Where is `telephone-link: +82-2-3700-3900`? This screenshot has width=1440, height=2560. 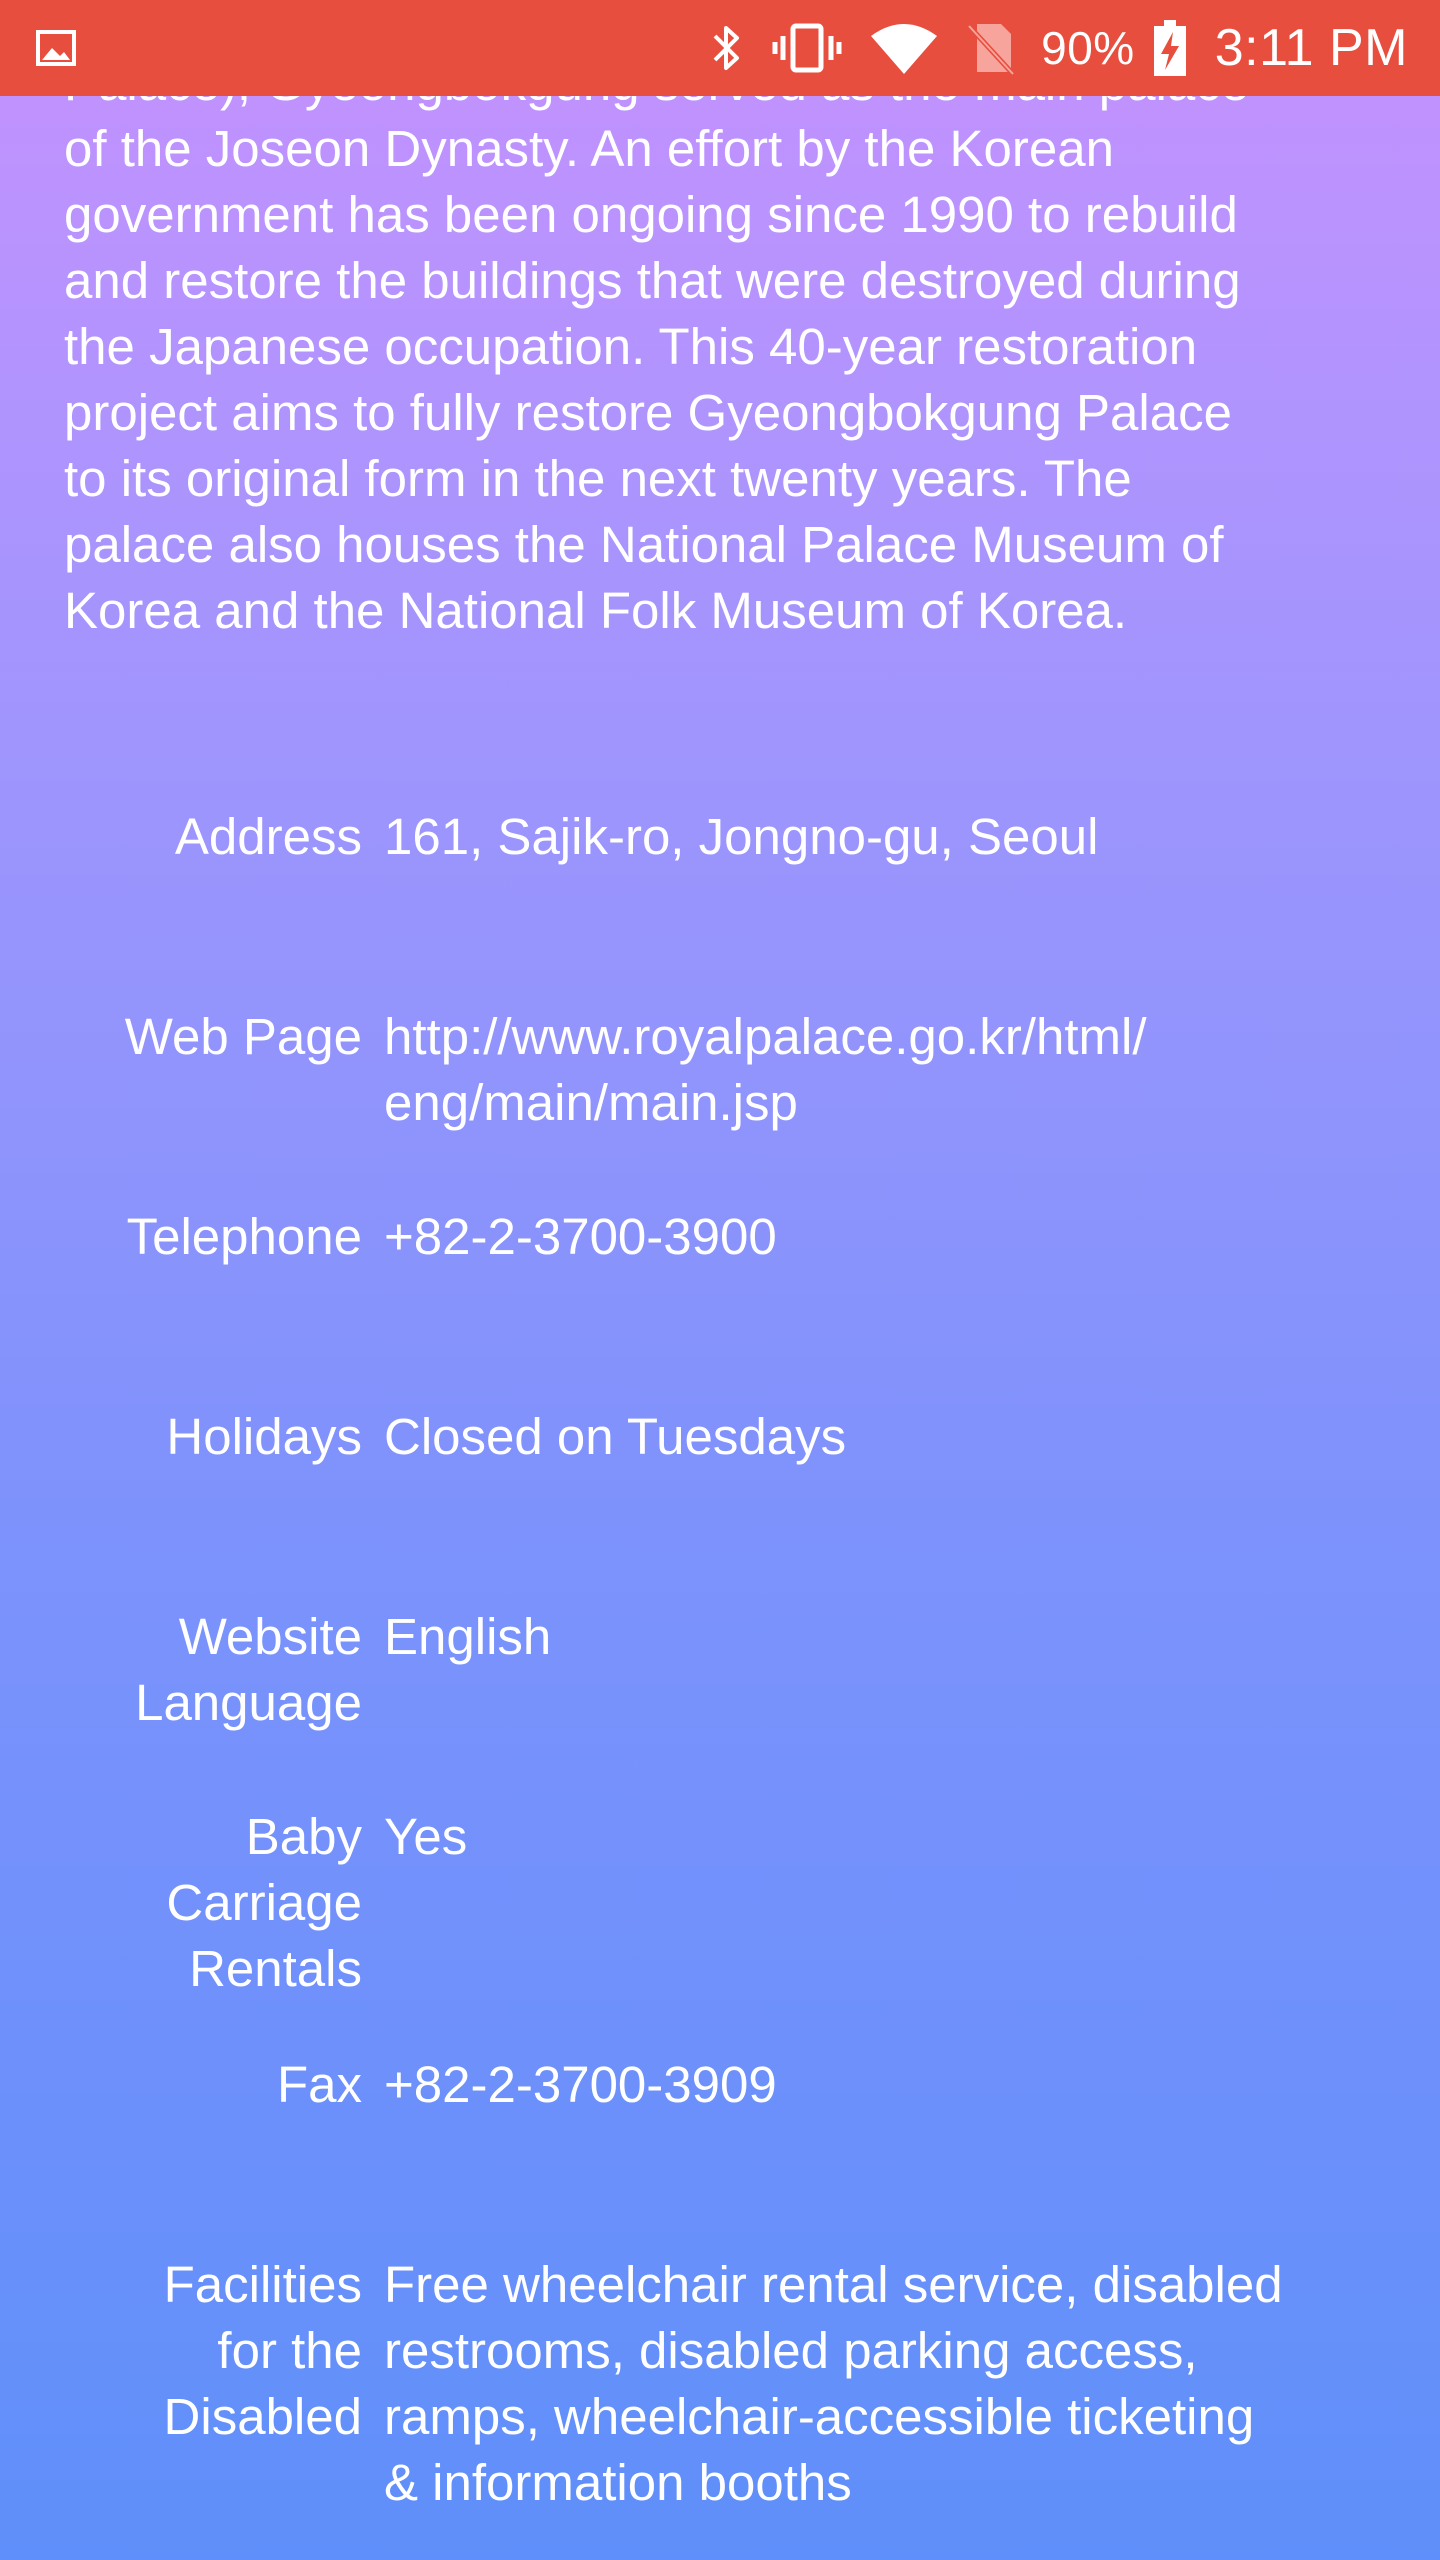
telephone-link: +82-2-3700-3900 is located at coordinates (884, 1237).